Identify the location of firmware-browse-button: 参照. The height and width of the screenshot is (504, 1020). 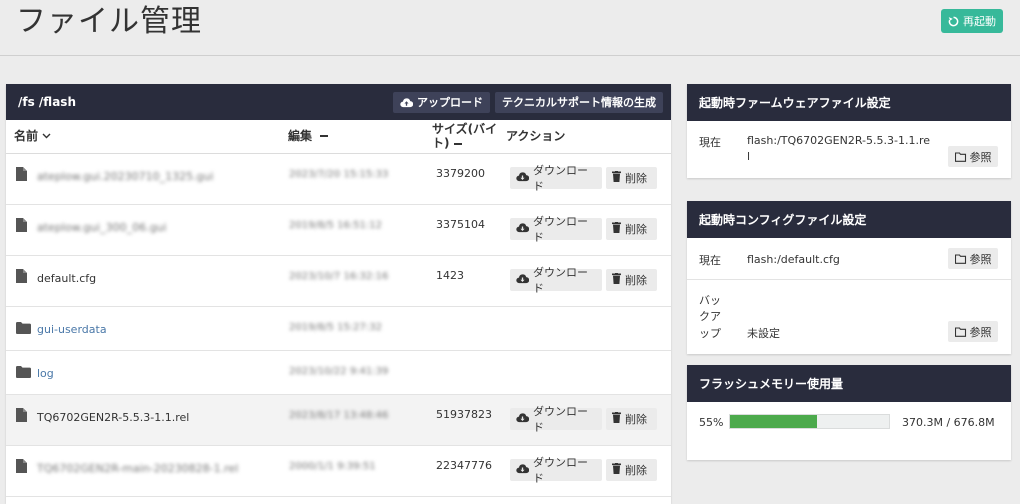
(973, 156).